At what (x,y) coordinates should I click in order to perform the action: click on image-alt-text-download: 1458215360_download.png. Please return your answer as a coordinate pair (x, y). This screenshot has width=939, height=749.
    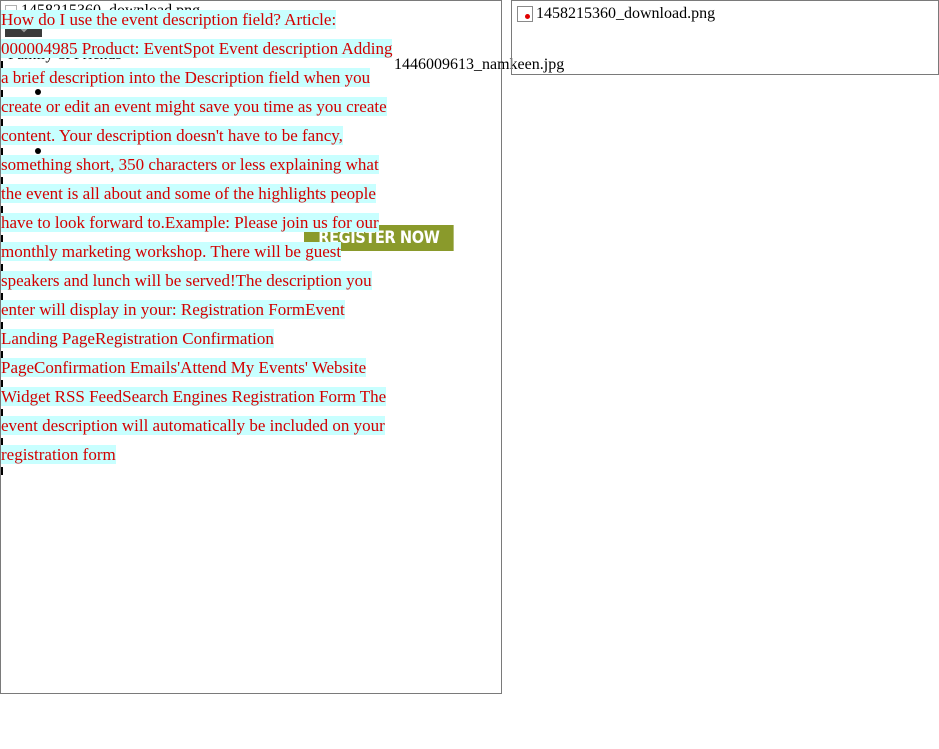
    Looking at the image, I should click on (626, 13).